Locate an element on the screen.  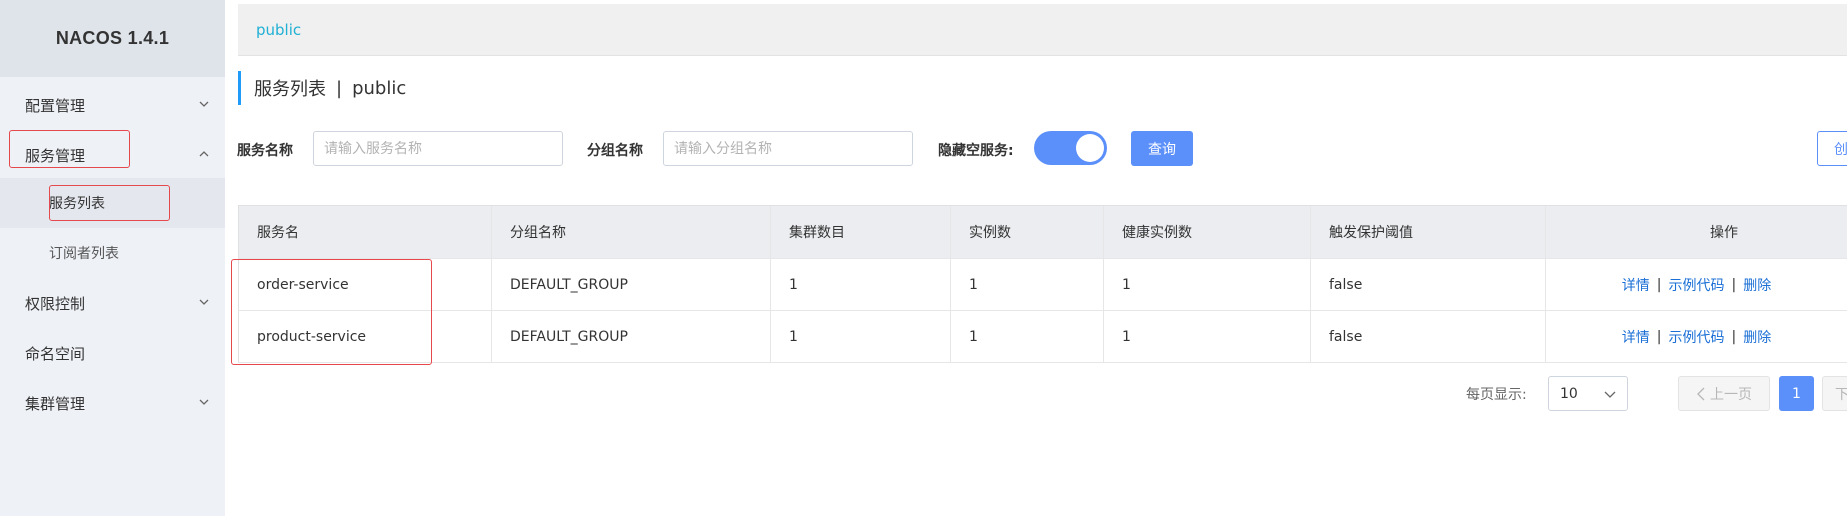
page-size-value: 10 is located at coordinates (1569, 393).